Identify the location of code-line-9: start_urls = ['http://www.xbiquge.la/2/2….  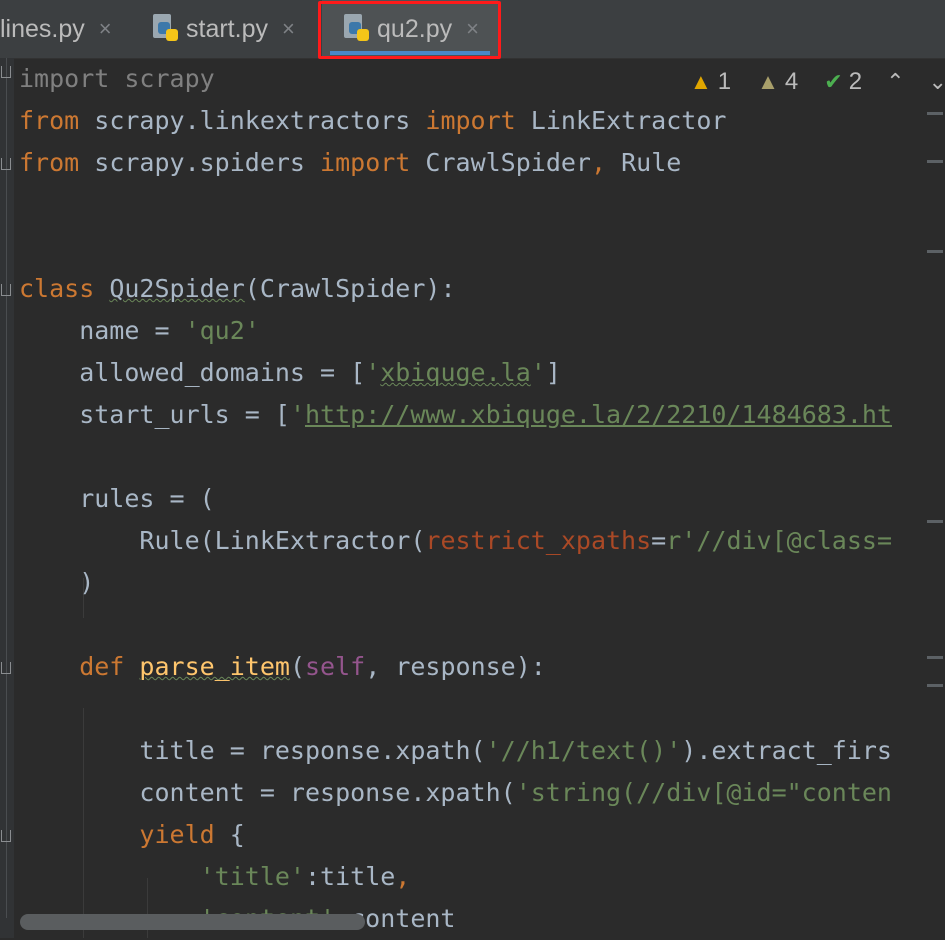
(455, 414).